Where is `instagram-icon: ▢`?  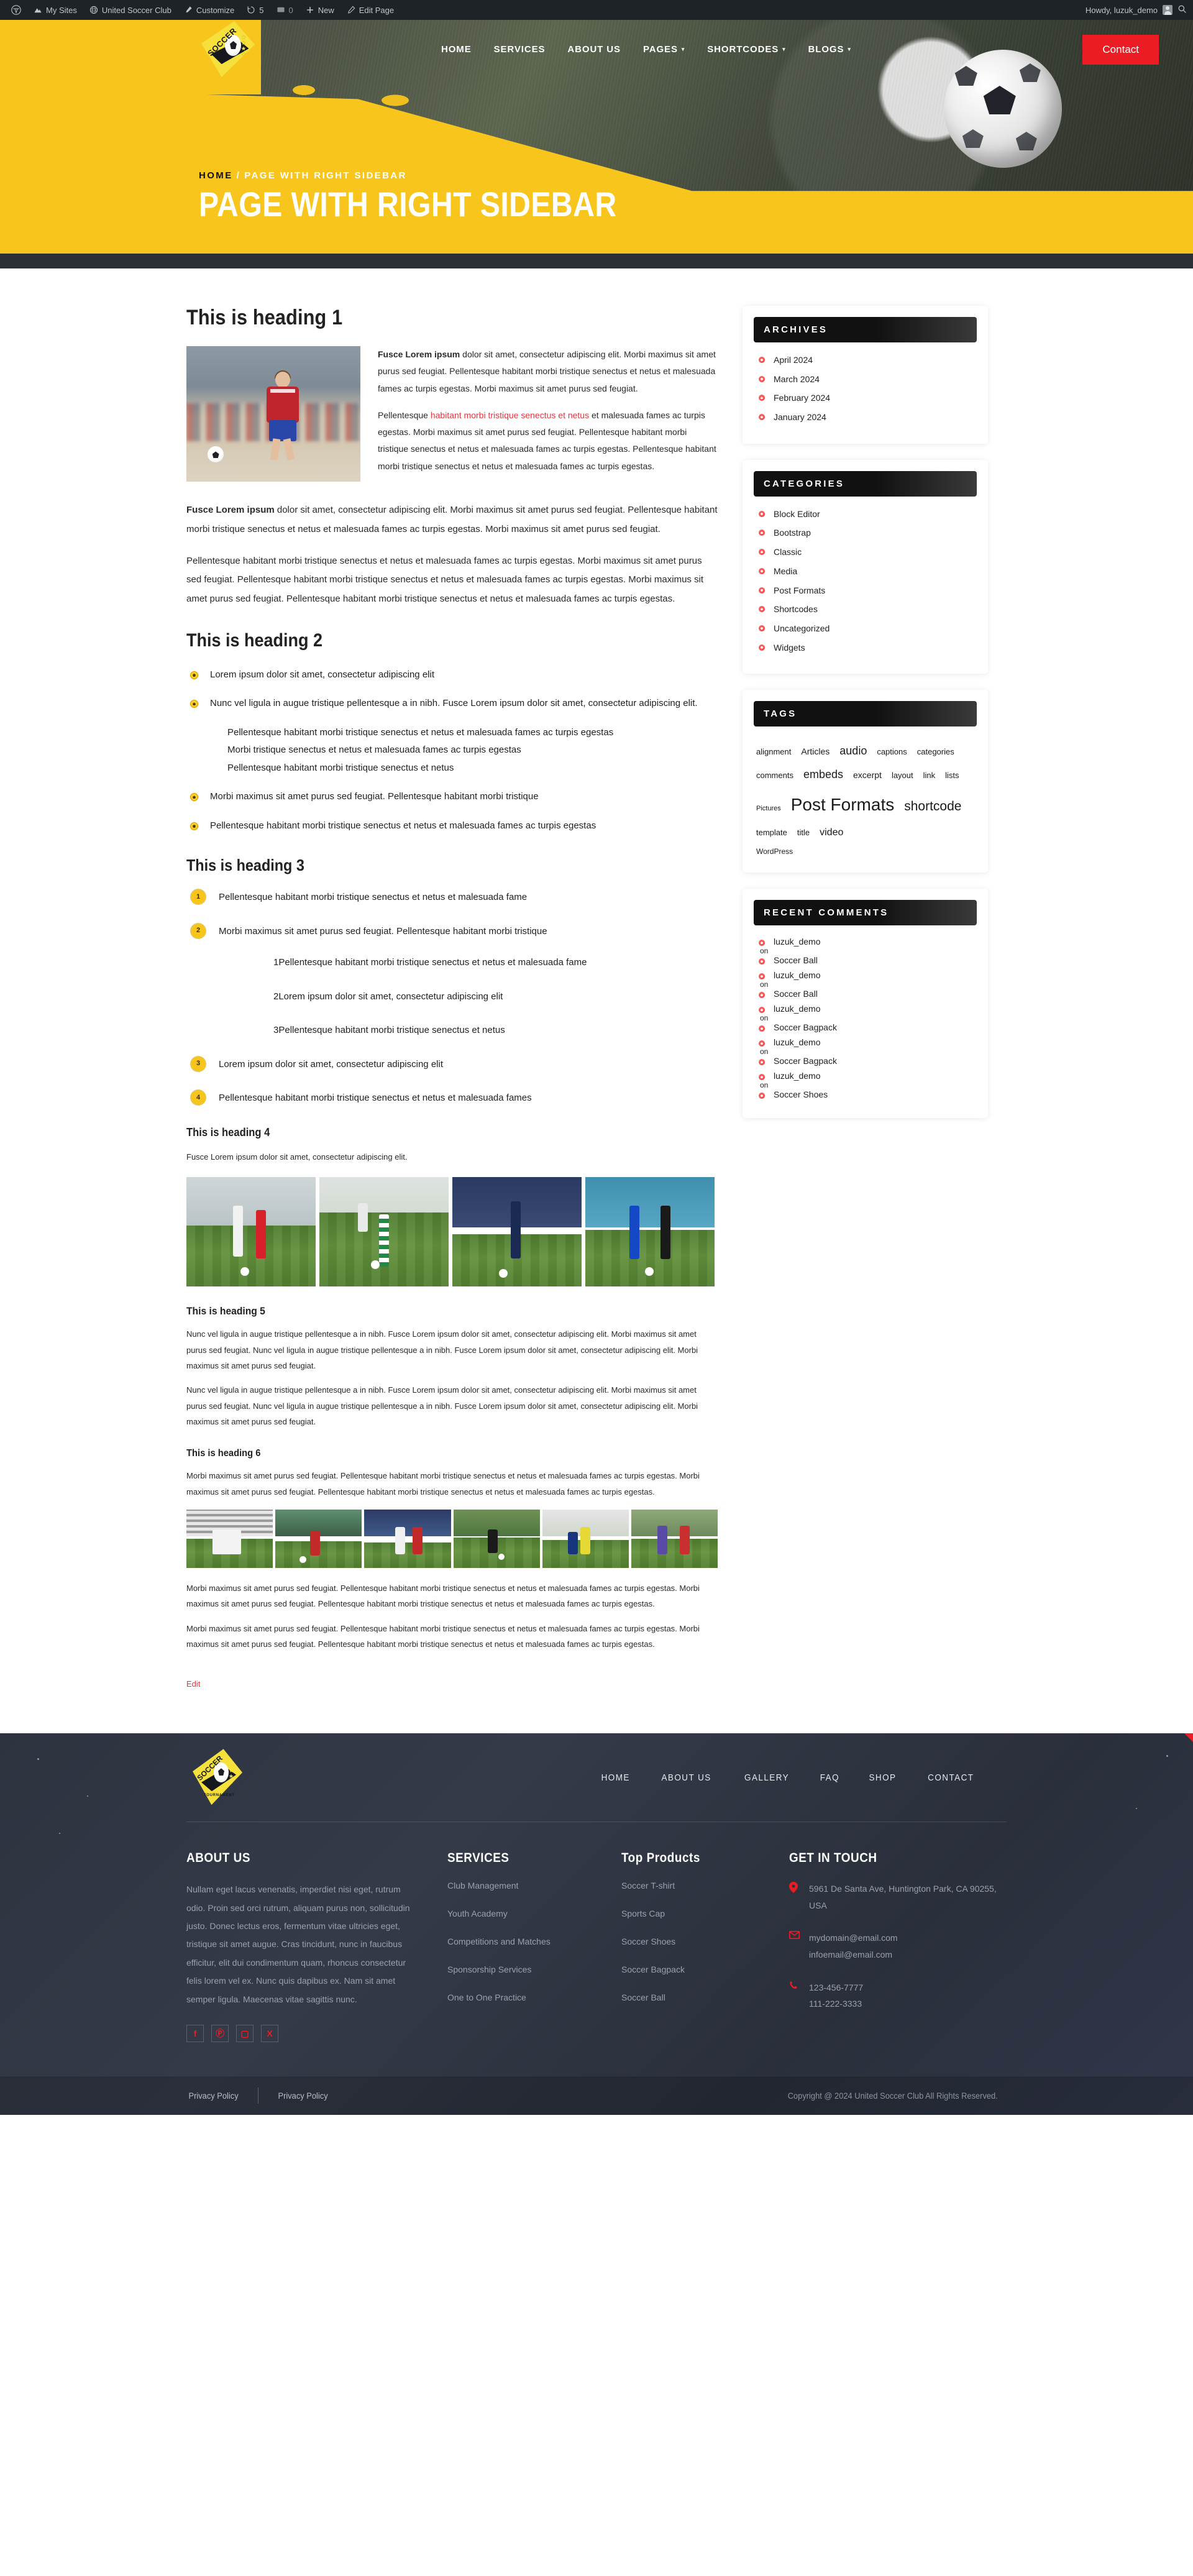 instagram-icon: ▢ is located at coordinates (245, 2034).